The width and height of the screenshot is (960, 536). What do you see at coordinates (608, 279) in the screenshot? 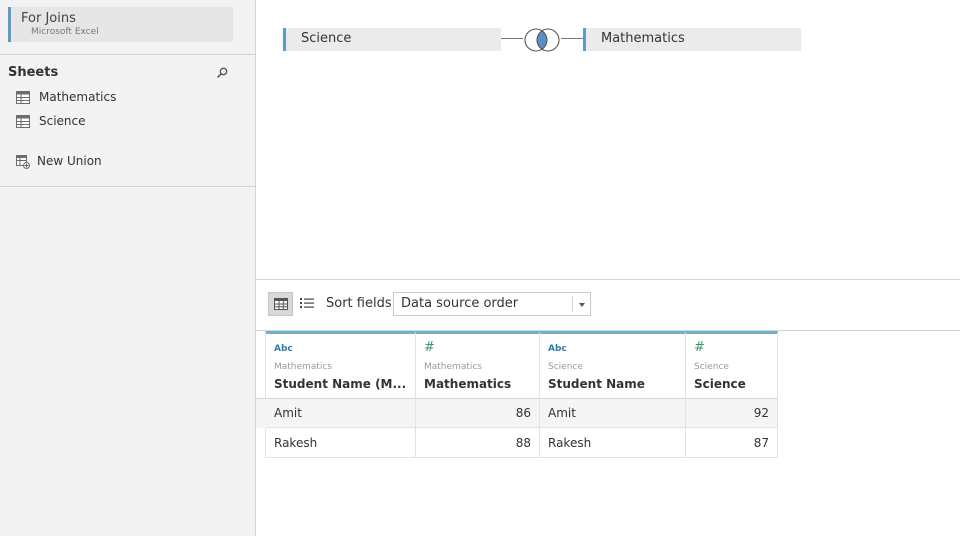
I see `canvas-divider` at bounding box center [608, 279].